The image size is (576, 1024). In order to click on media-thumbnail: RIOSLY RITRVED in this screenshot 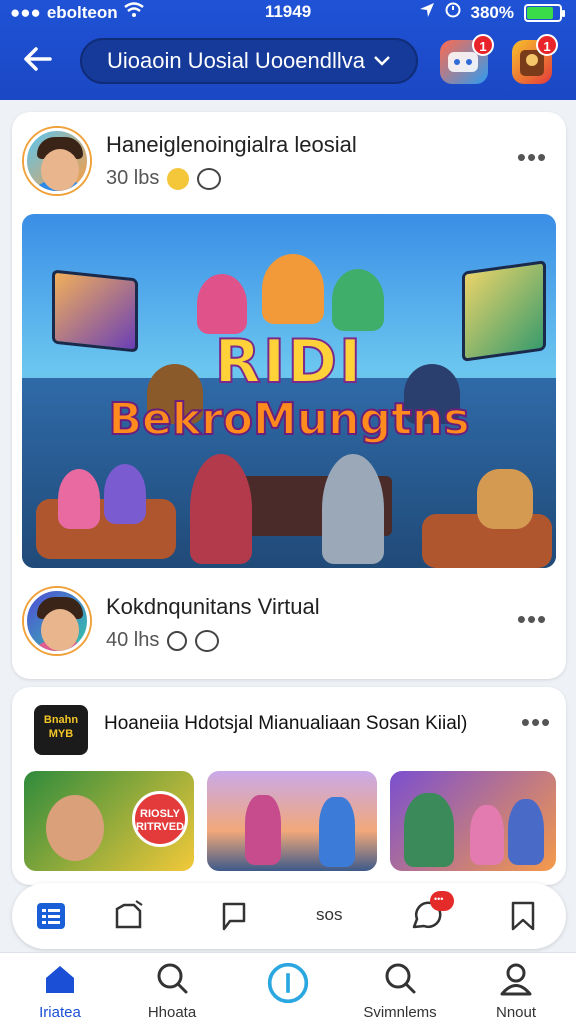, I will do `click(109, 821)`.